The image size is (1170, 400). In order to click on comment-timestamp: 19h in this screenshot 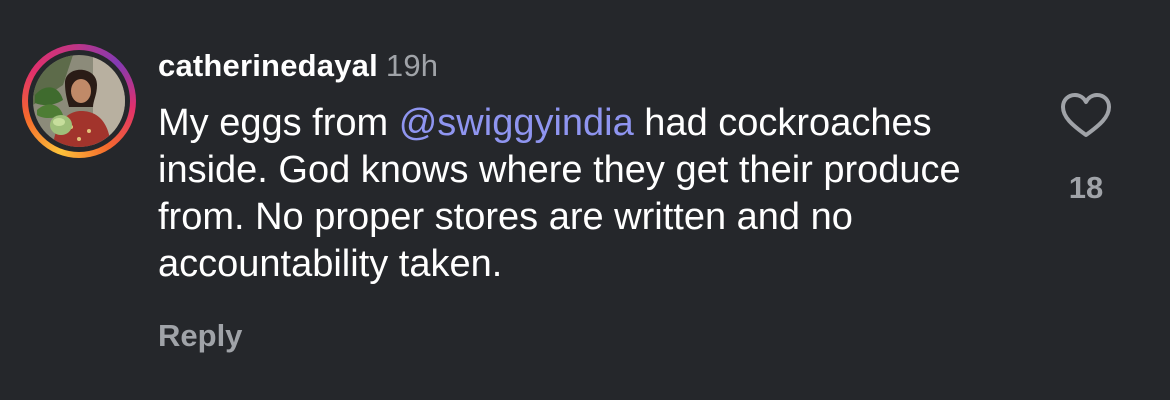, I will do `click(412, 65)`.